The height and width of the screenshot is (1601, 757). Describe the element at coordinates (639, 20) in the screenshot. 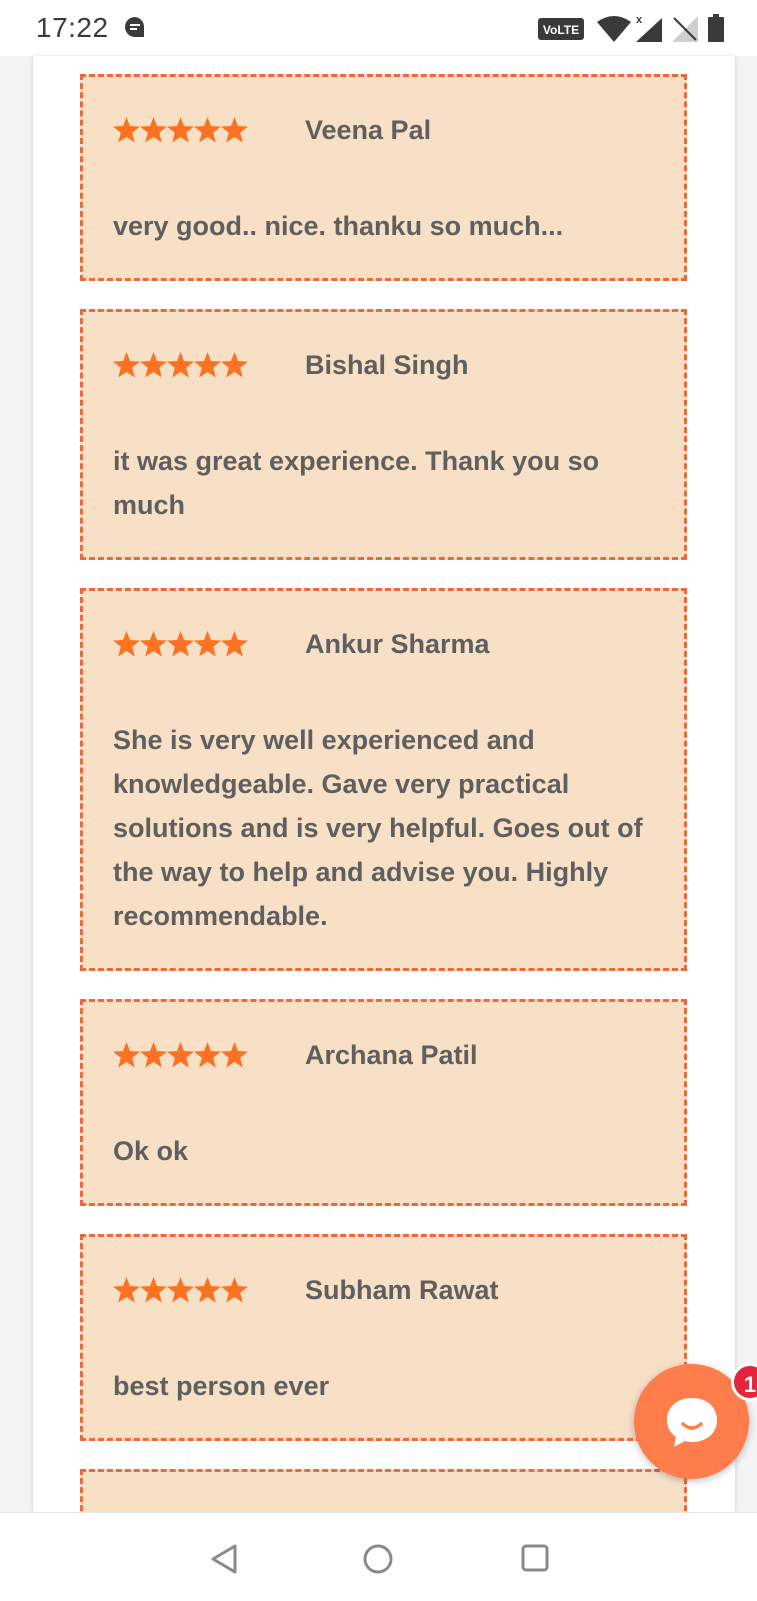

I see `svg-text: x` at that location.